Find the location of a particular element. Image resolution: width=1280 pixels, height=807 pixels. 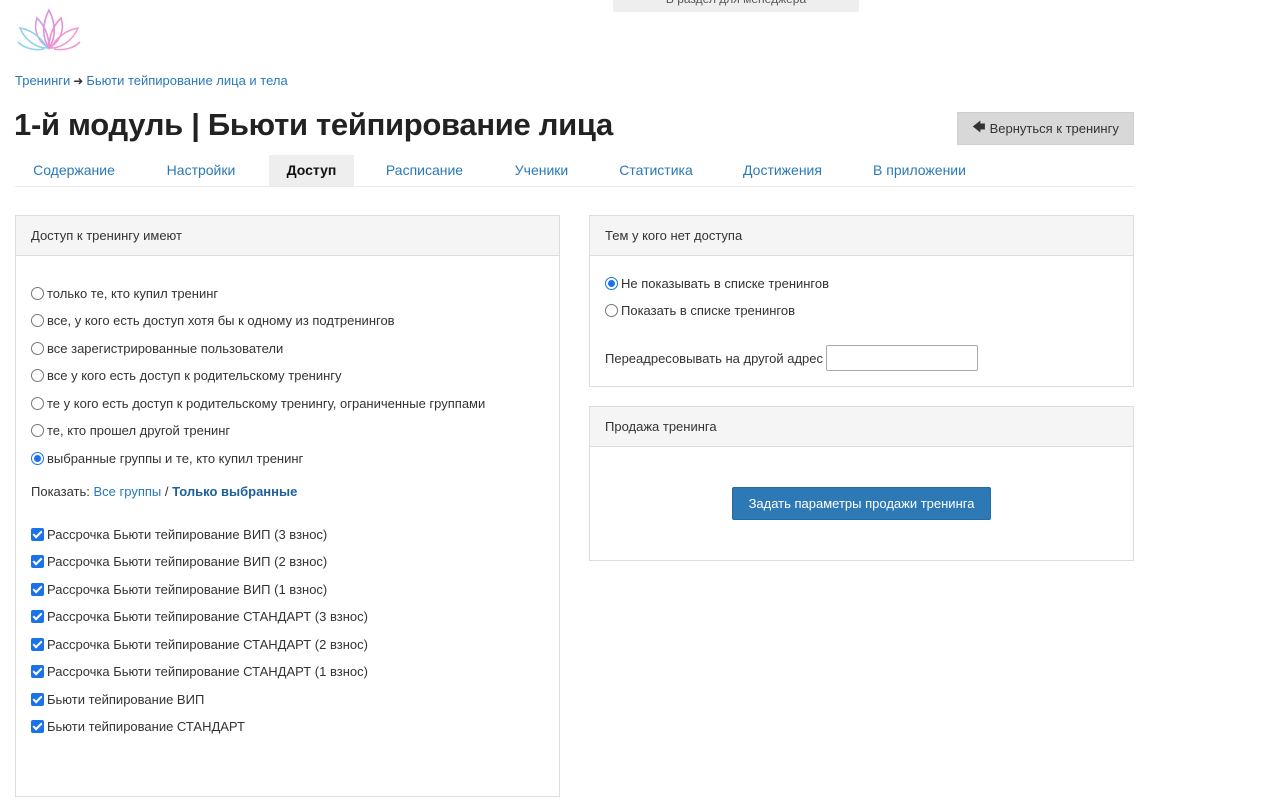

access-panel-heading: Доступ к тренингу имеют is located at coordinates (287, 236).